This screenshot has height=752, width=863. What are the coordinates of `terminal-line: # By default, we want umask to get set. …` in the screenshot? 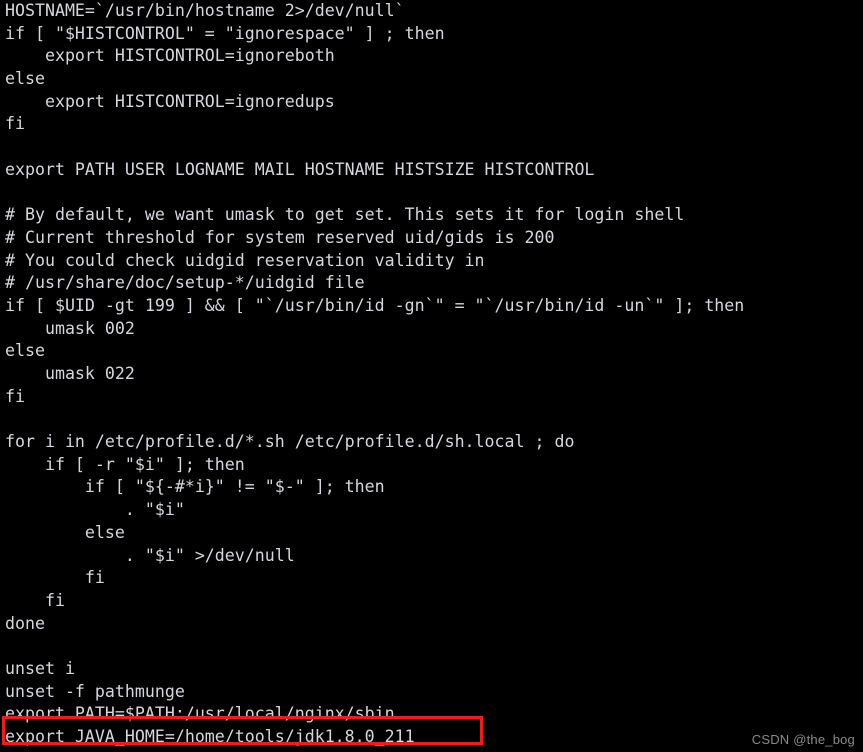 It's located at (345, 215).